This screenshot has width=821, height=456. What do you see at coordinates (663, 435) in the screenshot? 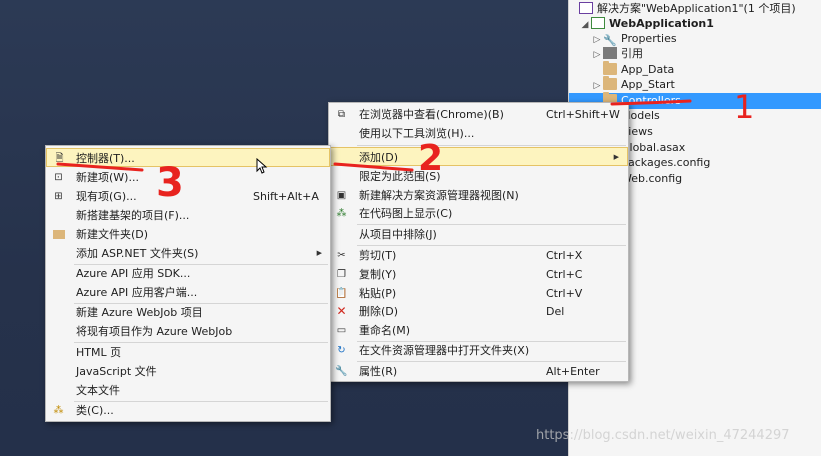
I see `watermark-text: https://blog.csdn.net/weixin_47244297` at bounding box center [663, 435].